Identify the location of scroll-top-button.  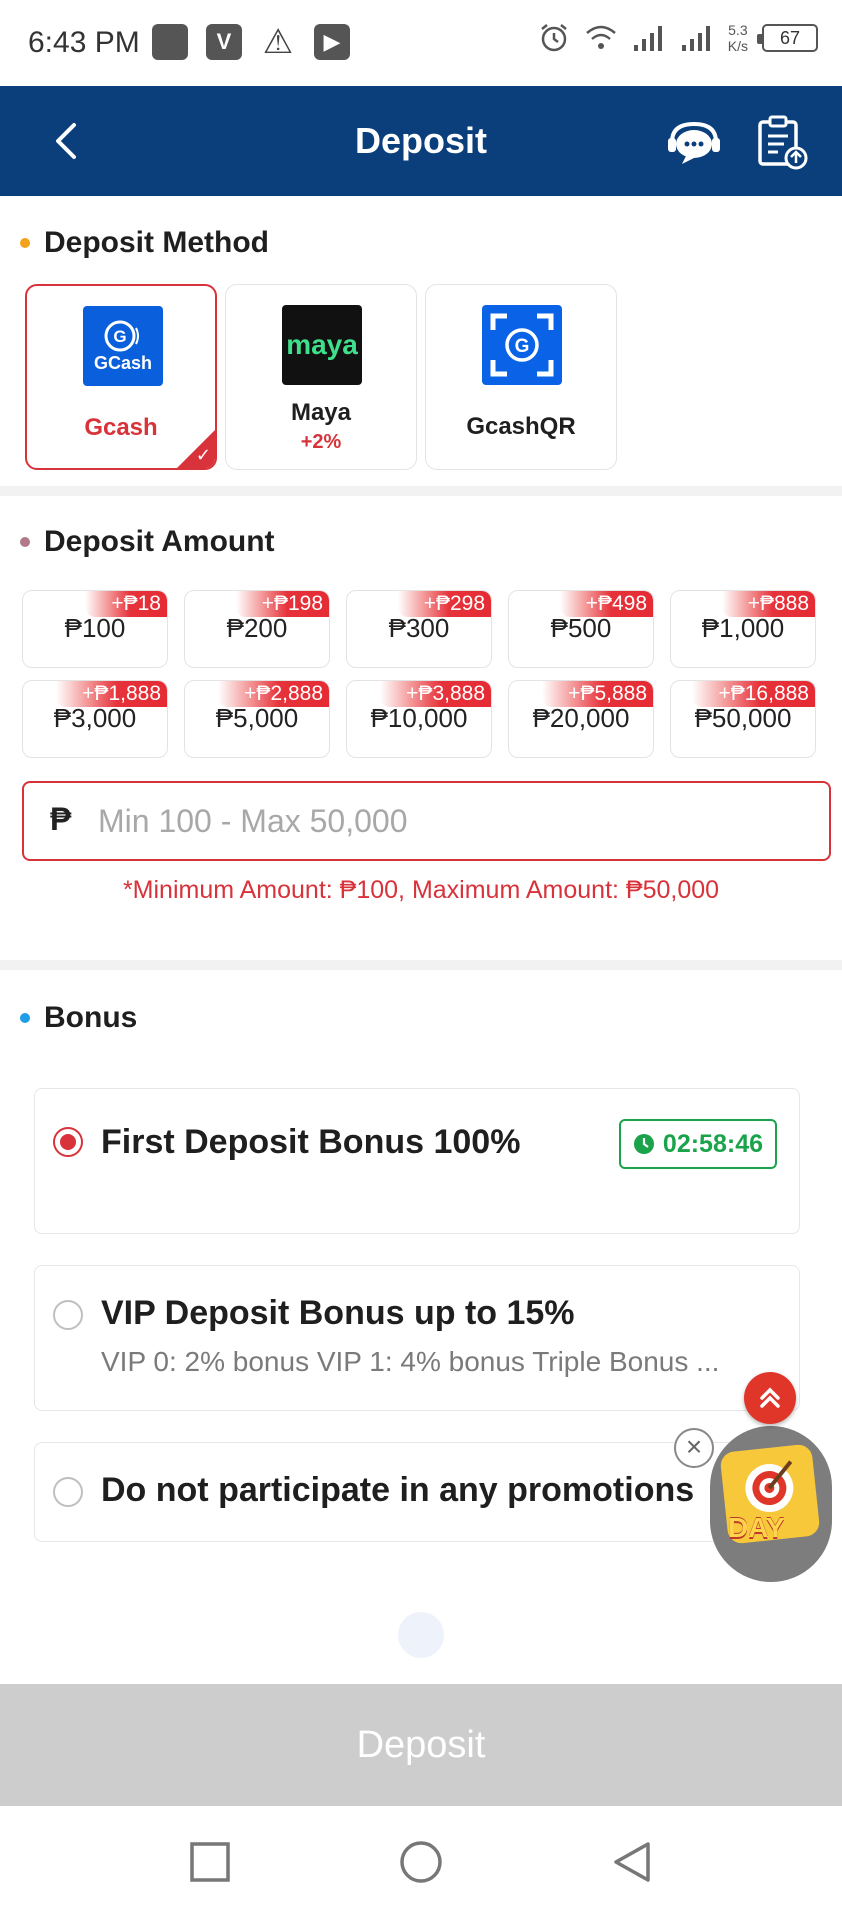
(770, 1398).